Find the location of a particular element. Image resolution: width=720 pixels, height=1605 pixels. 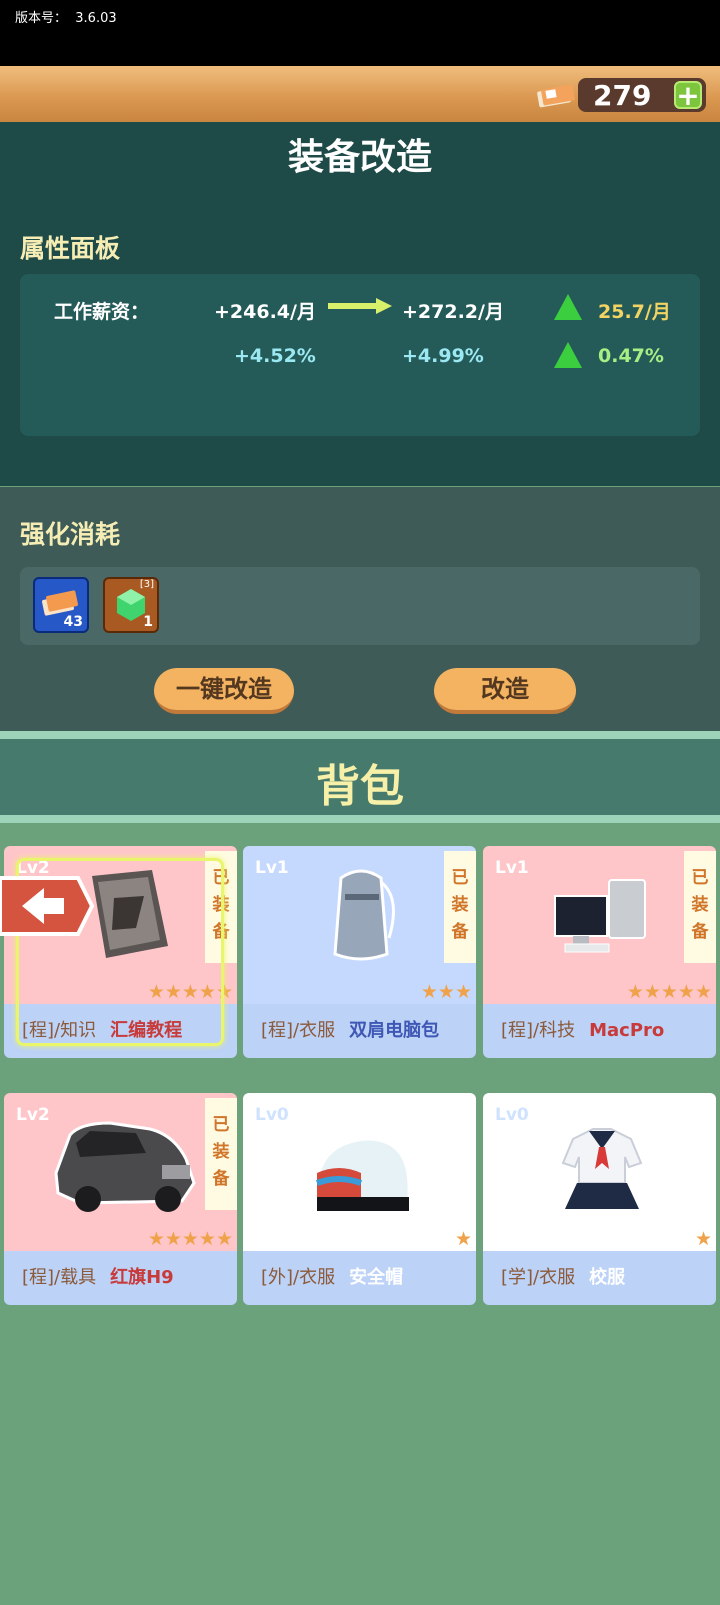

item-label: [外]/衣服 安全帽 is located at coordinates (332, 1276).